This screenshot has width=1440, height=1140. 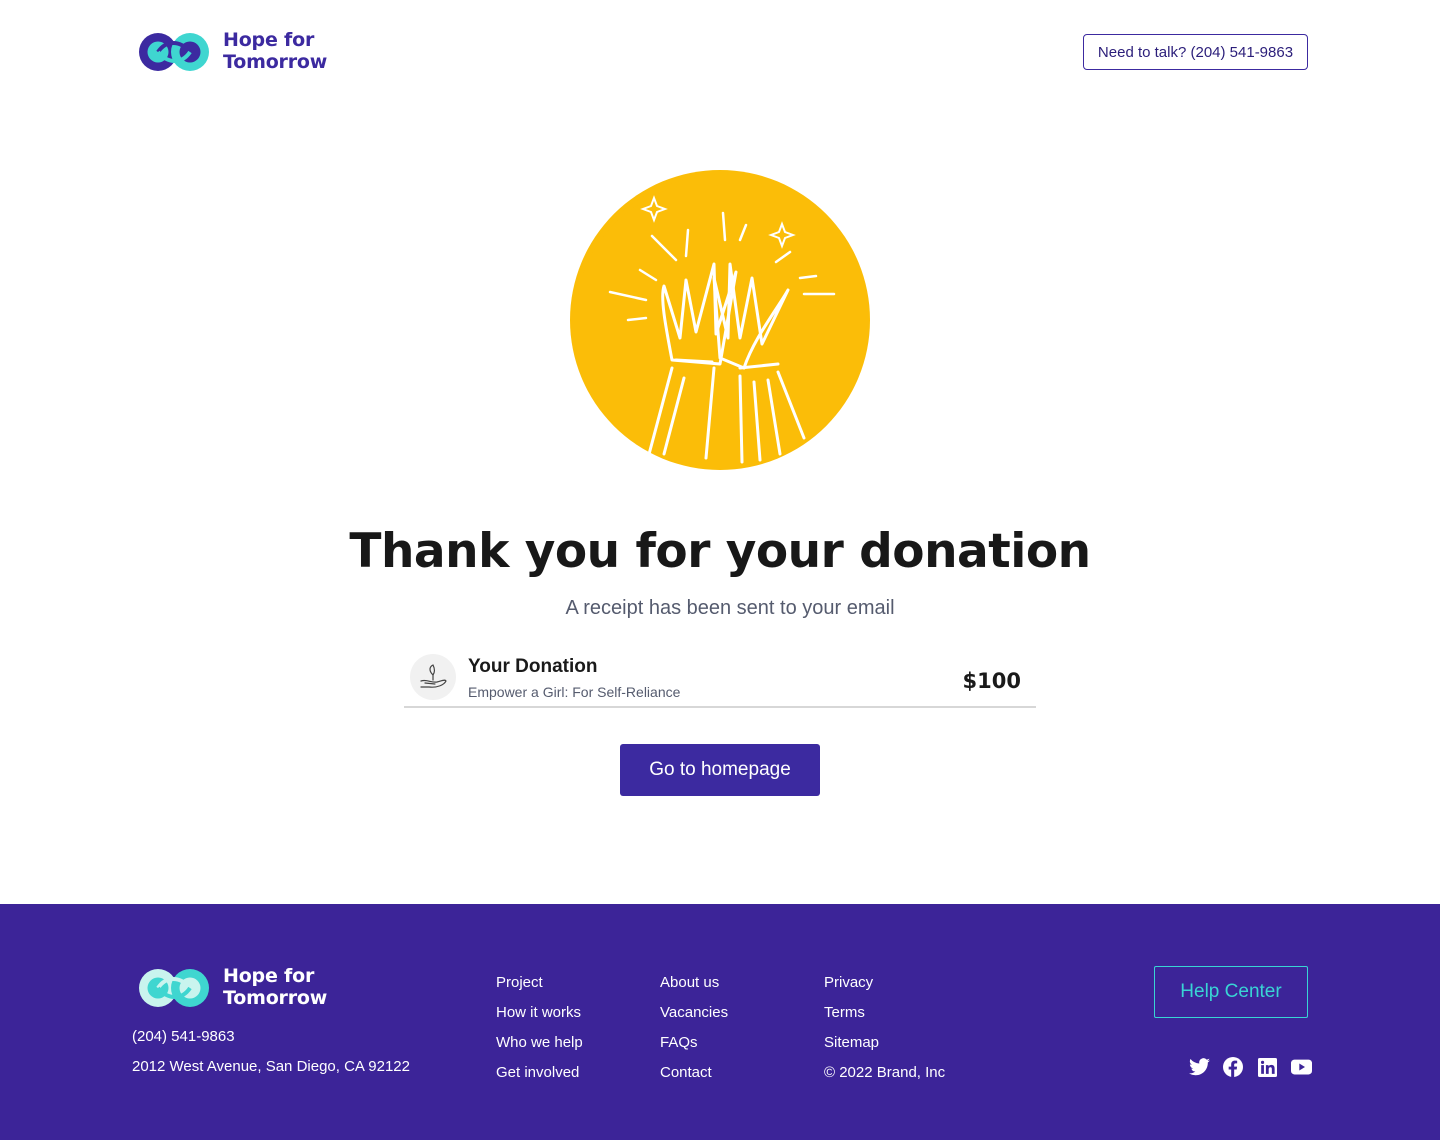 What do you see at coordinates (884, 1043) in the screenshot?
I see `footer-link-sitemap: Sitemap` at bounding box center [884, 1043].